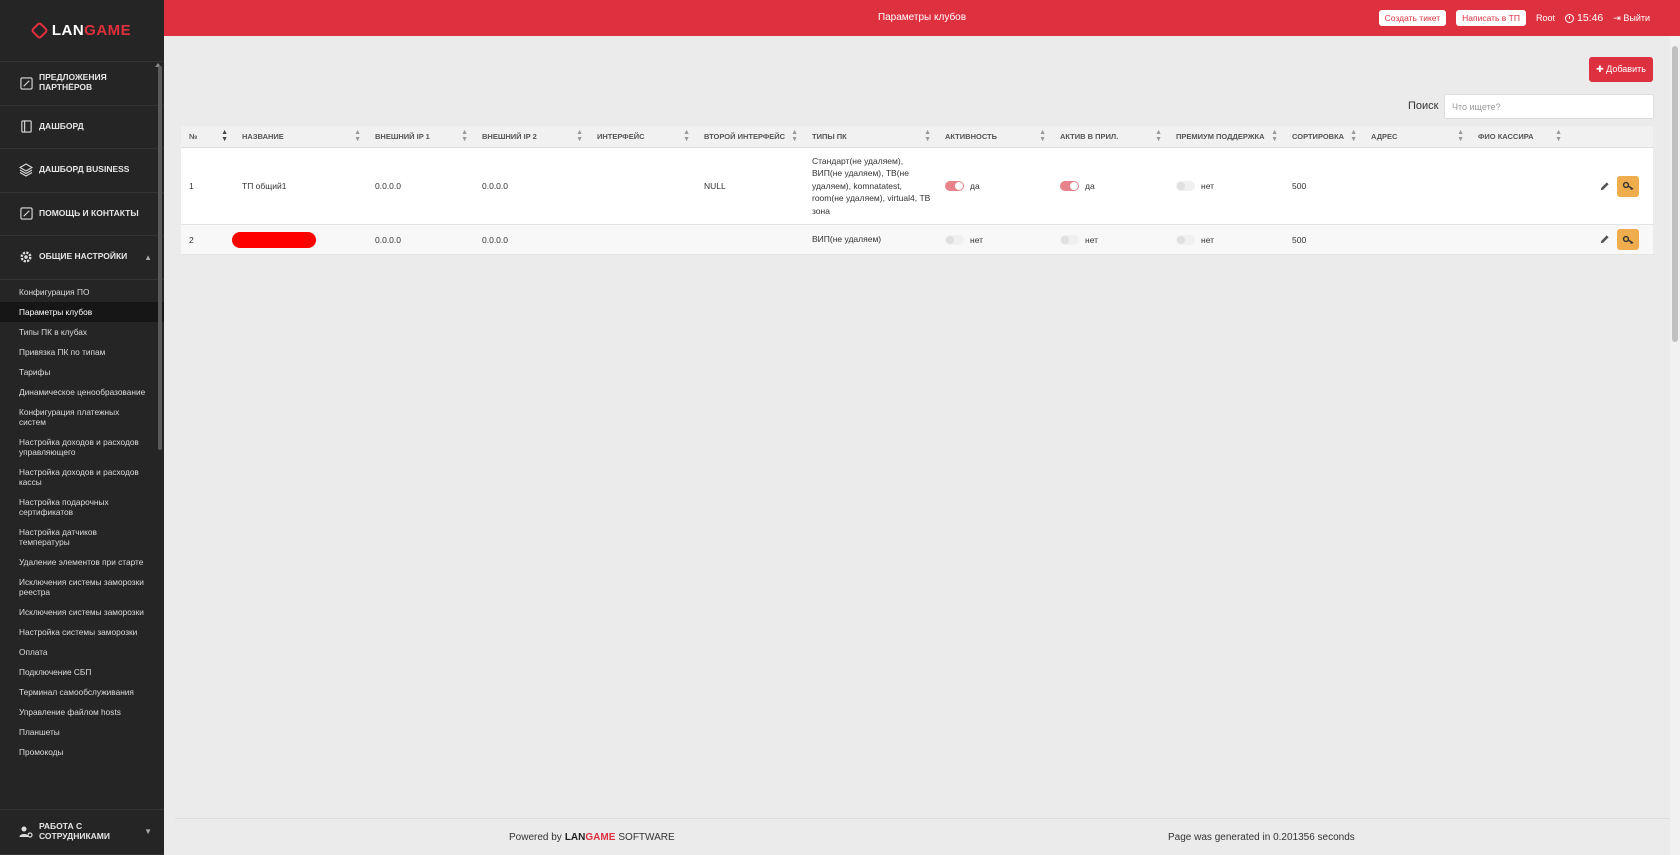  What do you see at coordinates (274, 239) in the screenshot?
I see `redacted-name` at bounding box center [274, 239].